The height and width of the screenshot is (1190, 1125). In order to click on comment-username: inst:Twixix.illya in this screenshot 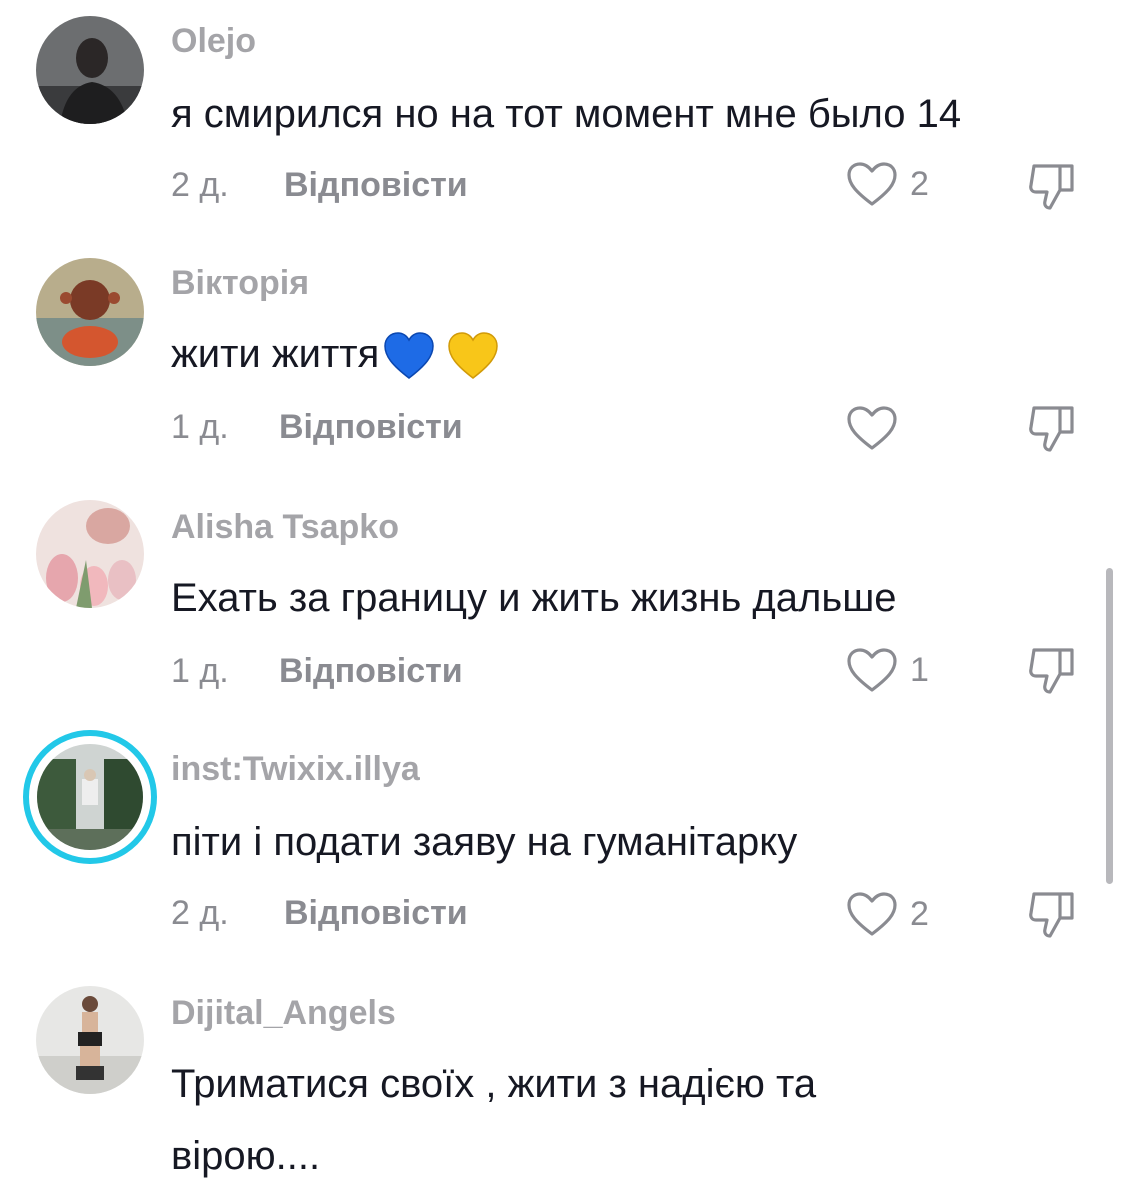, I will do `click(295, 769)`.